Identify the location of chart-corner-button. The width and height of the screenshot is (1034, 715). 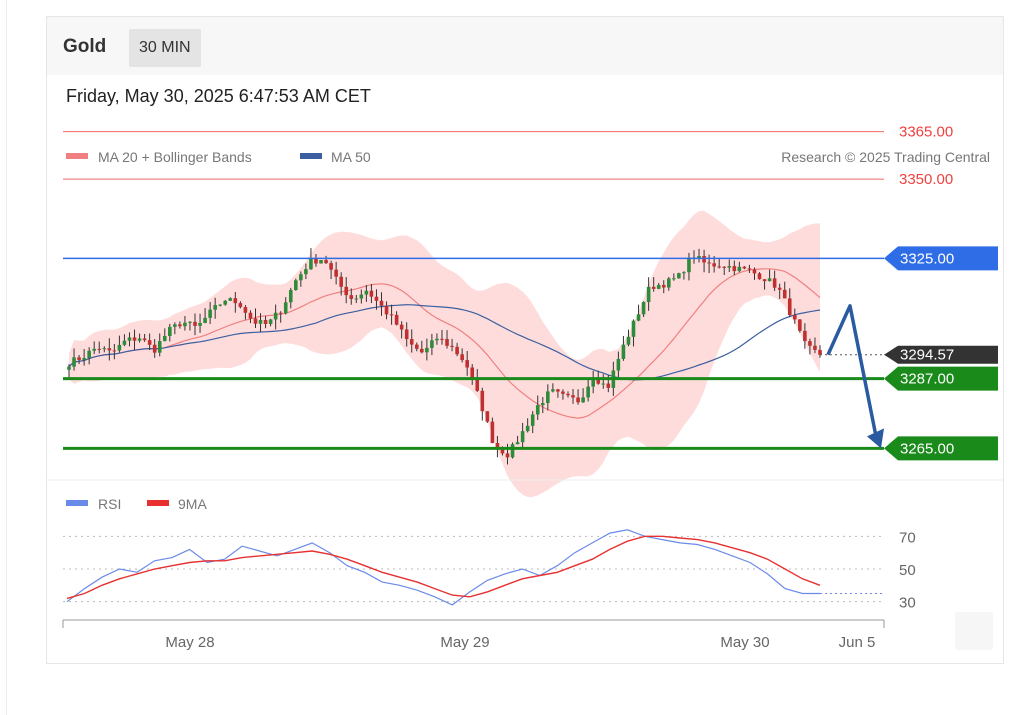
(974, 631).